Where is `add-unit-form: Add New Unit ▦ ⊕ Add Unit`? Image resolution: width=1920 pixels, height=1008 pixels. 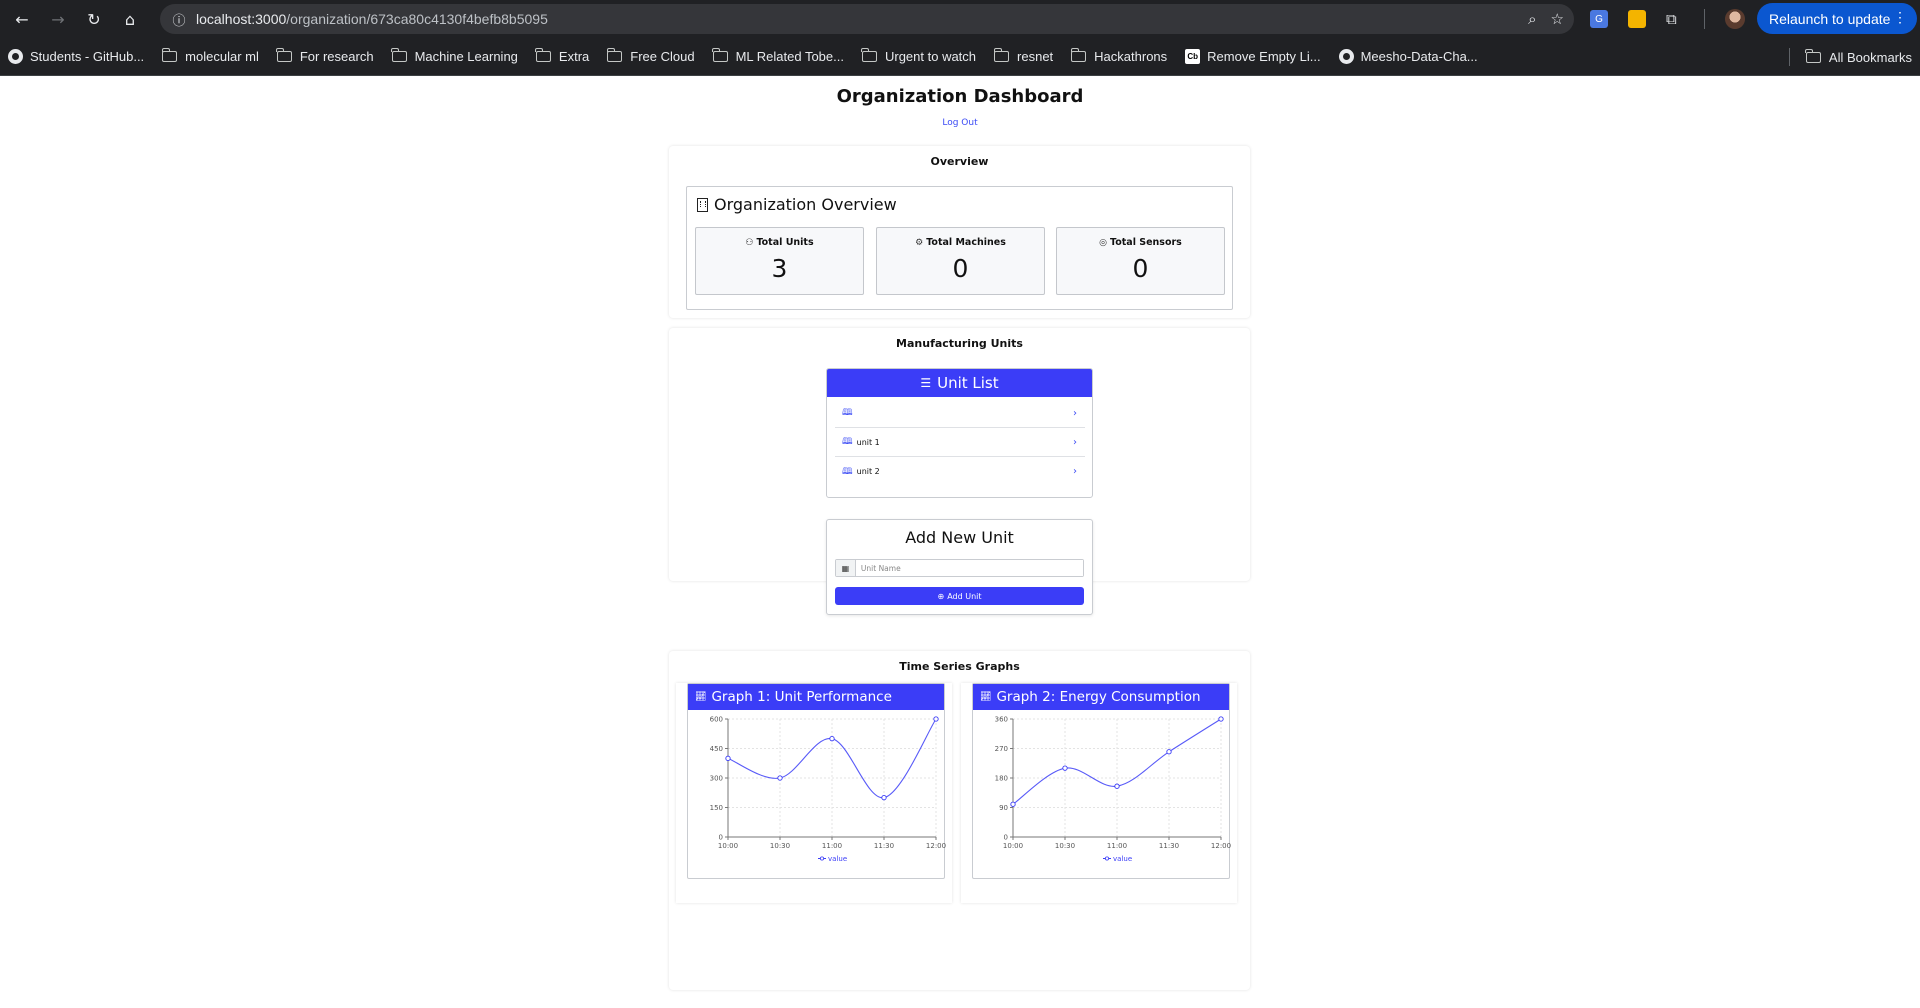 add-unit-form: Add New Unit ▦ ⊕ Add Unit is located at coordinates (959, 567).